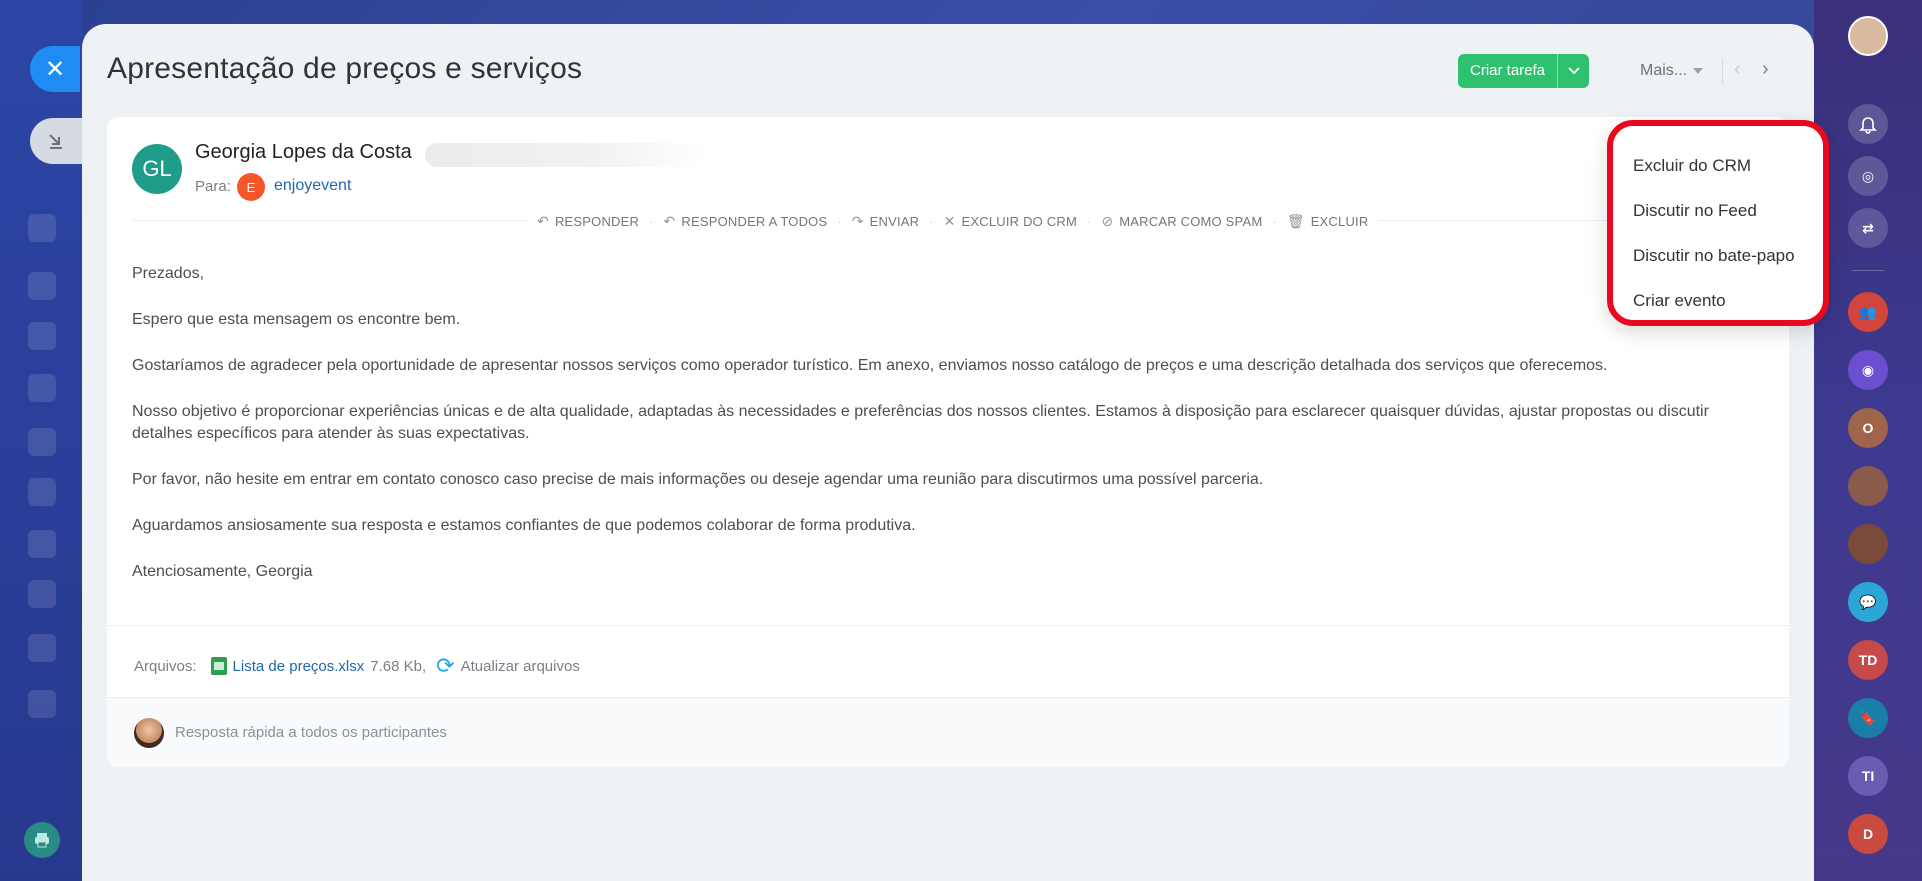 The image size is (1922, 881). What do you see at coordinates (1508, 70) in the screenshot?
I see `create-task-label: Criar tarefa` at bounding box center [1508, 70].